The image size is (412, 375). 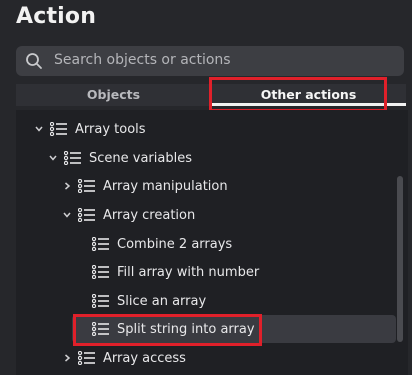 I want to click on tree-item-combine-2-arrays: Combine 2 arrays, so click(x=162, y=244).